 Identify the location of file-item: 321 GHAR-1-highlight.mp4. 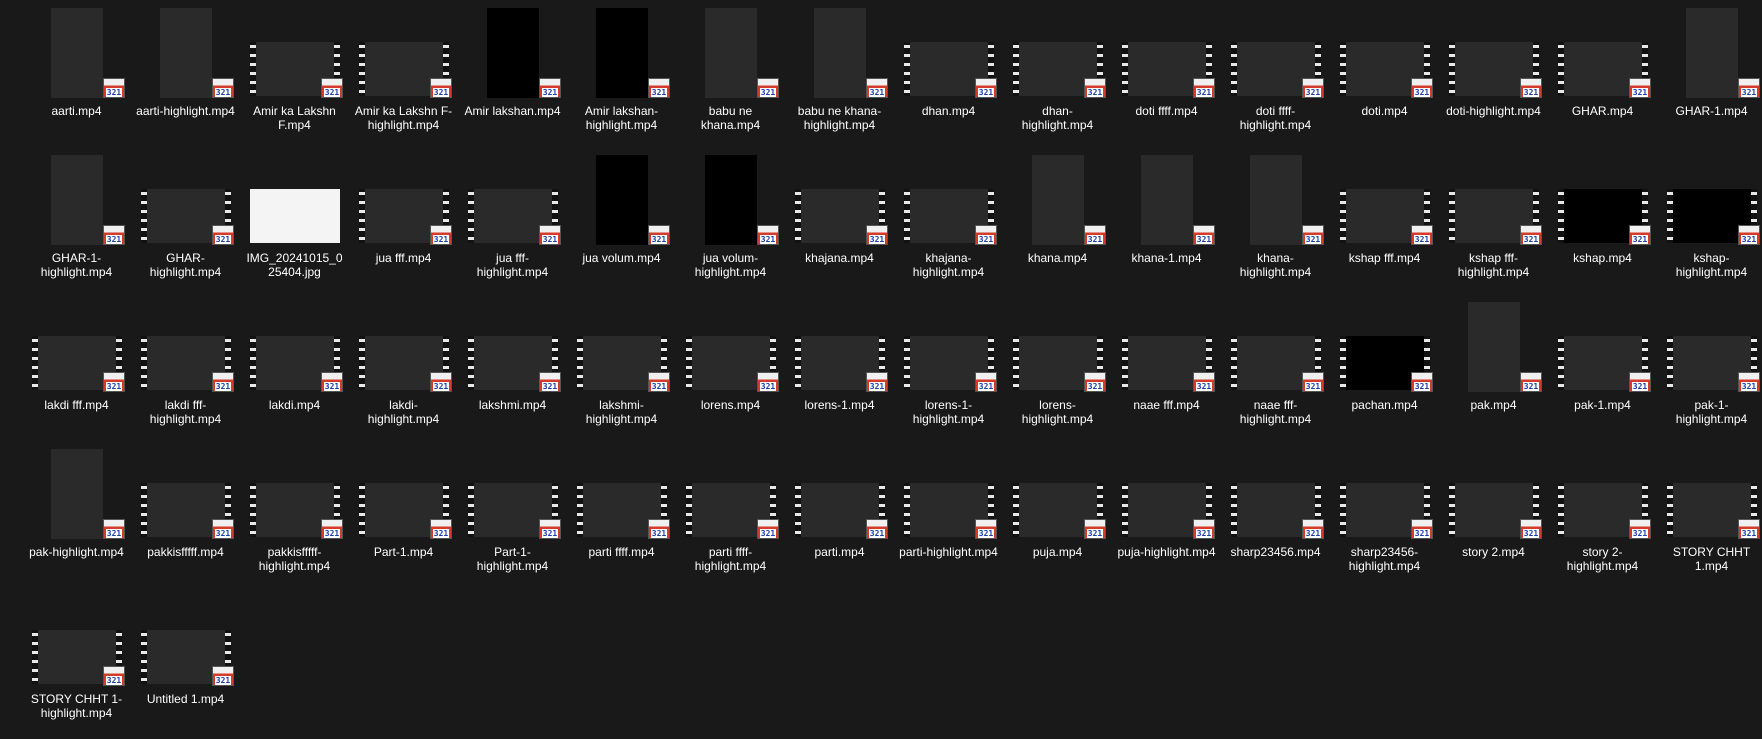
(76, 224).